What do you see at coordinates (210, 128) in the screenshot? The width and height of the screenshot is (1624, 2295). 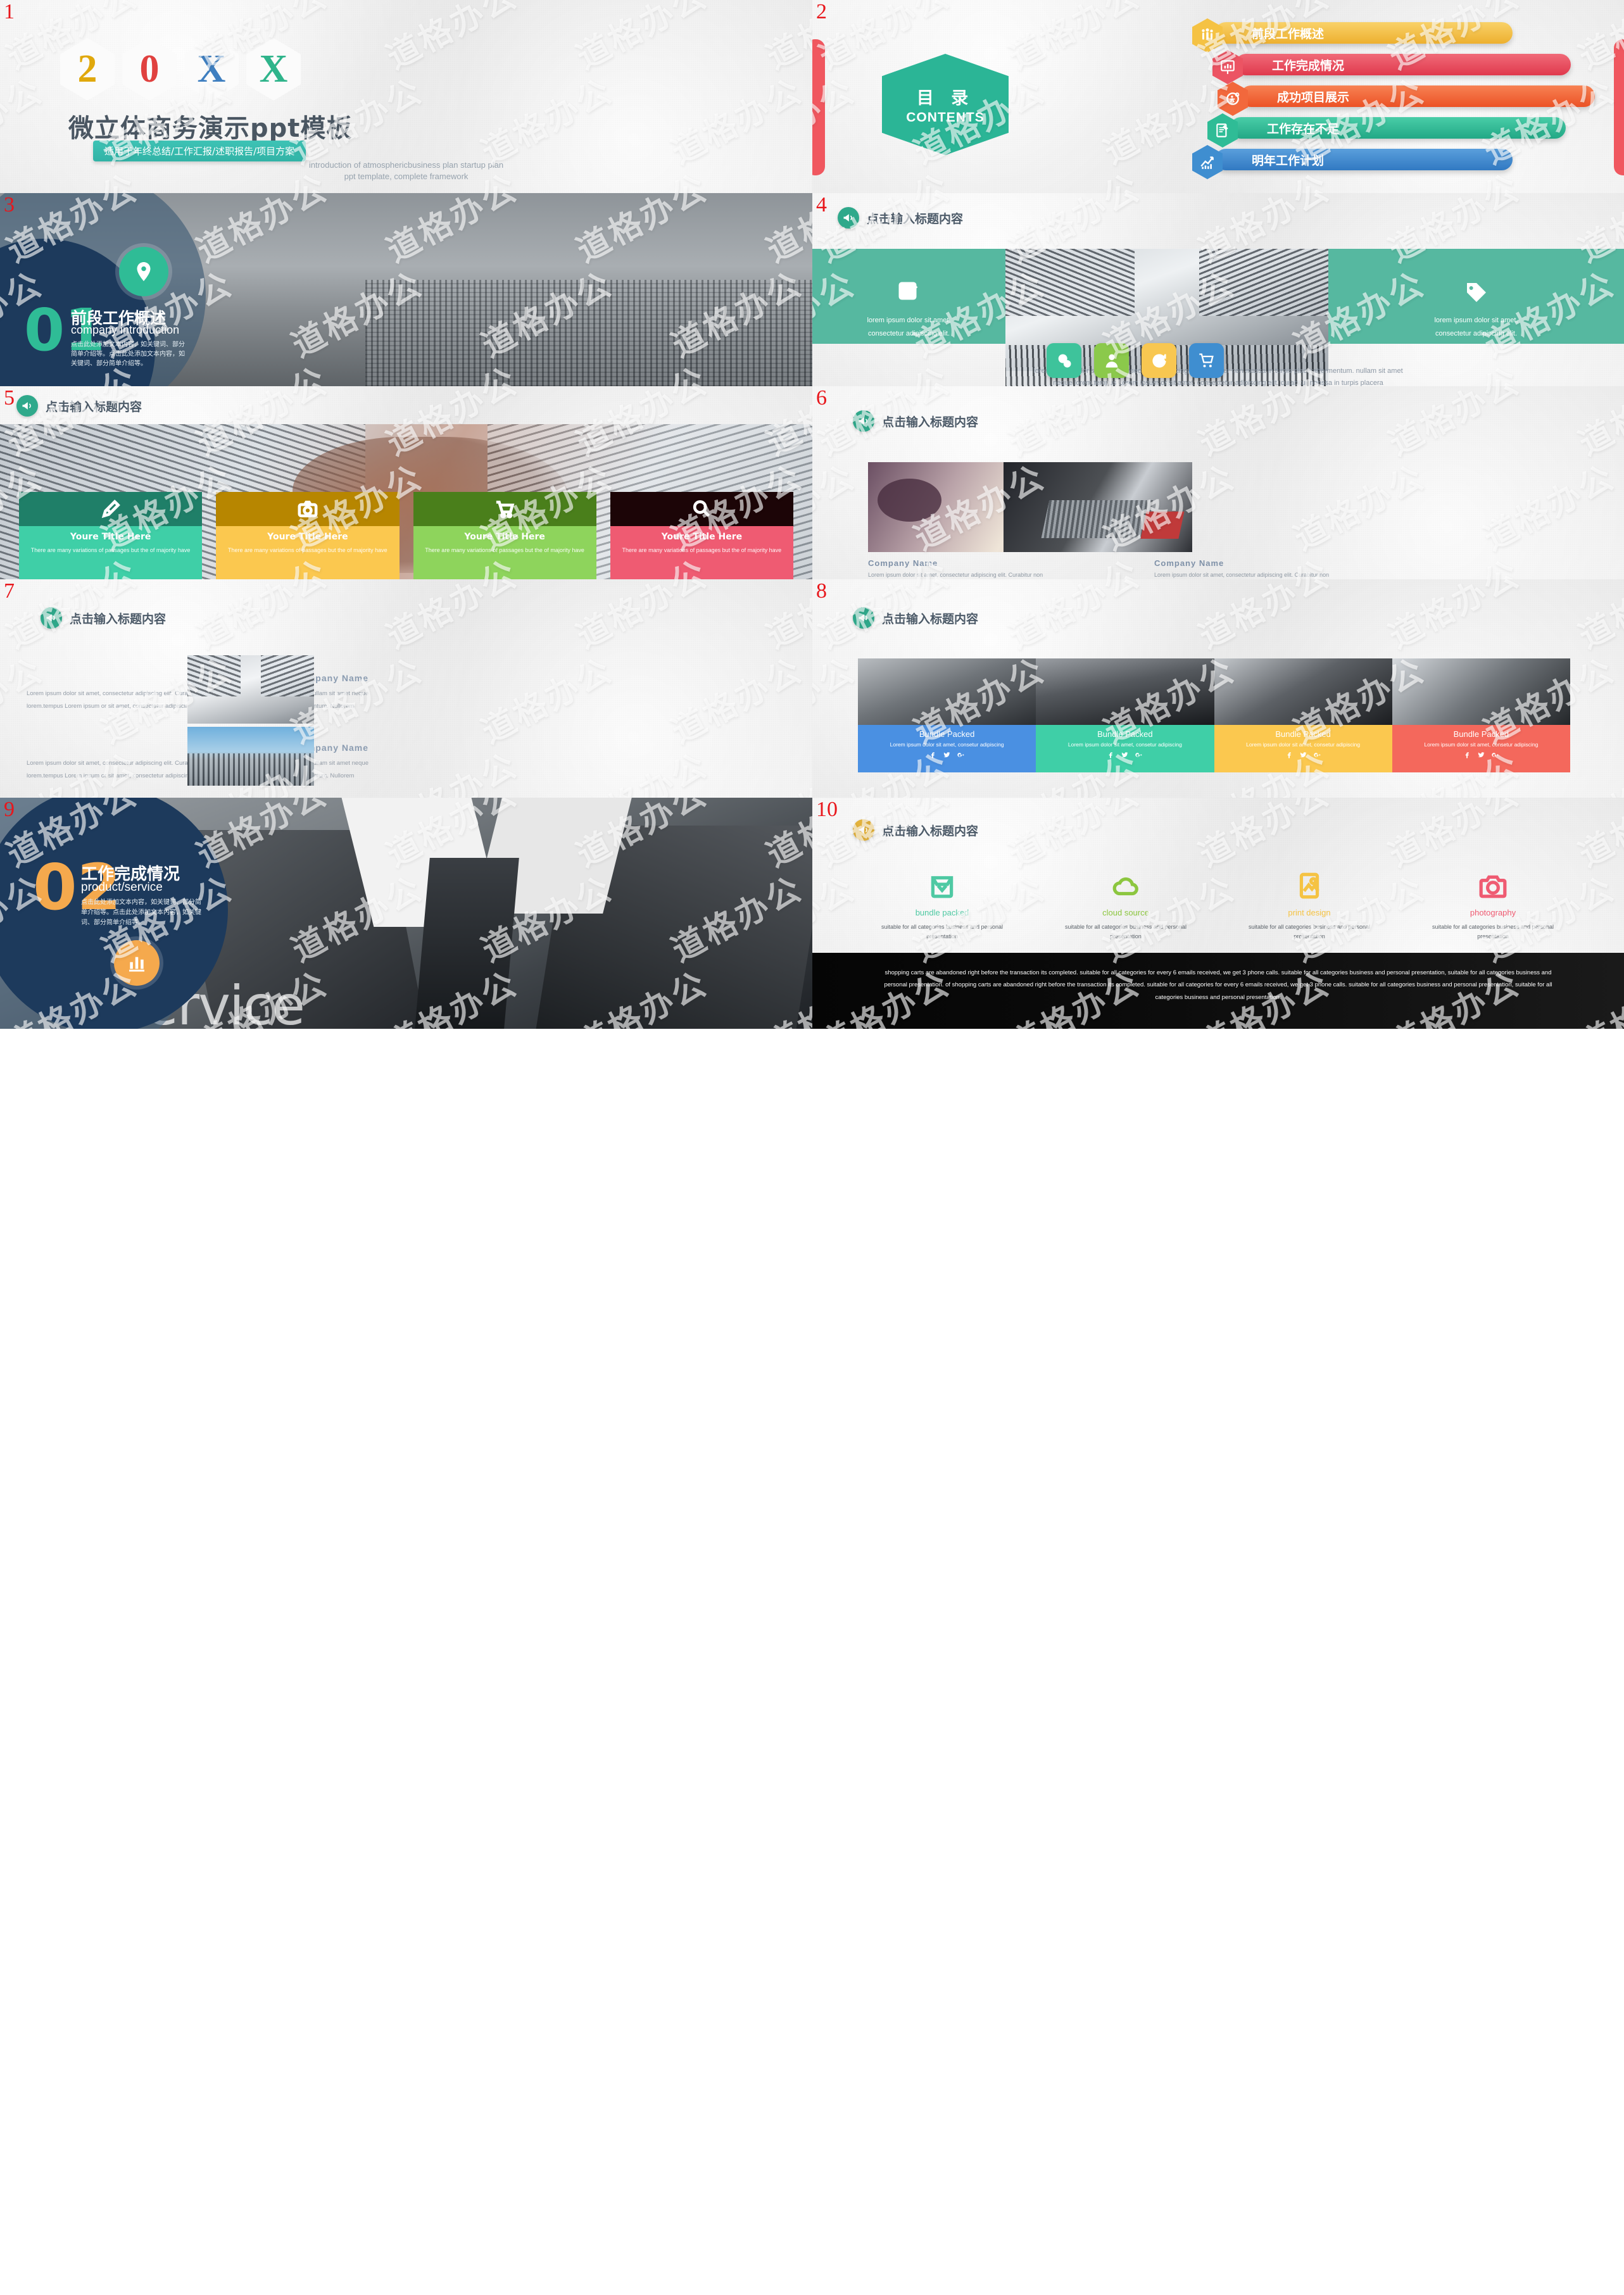 I see `main-title: 微立体商务演示ppt模板` at bounding box center [210, 128].